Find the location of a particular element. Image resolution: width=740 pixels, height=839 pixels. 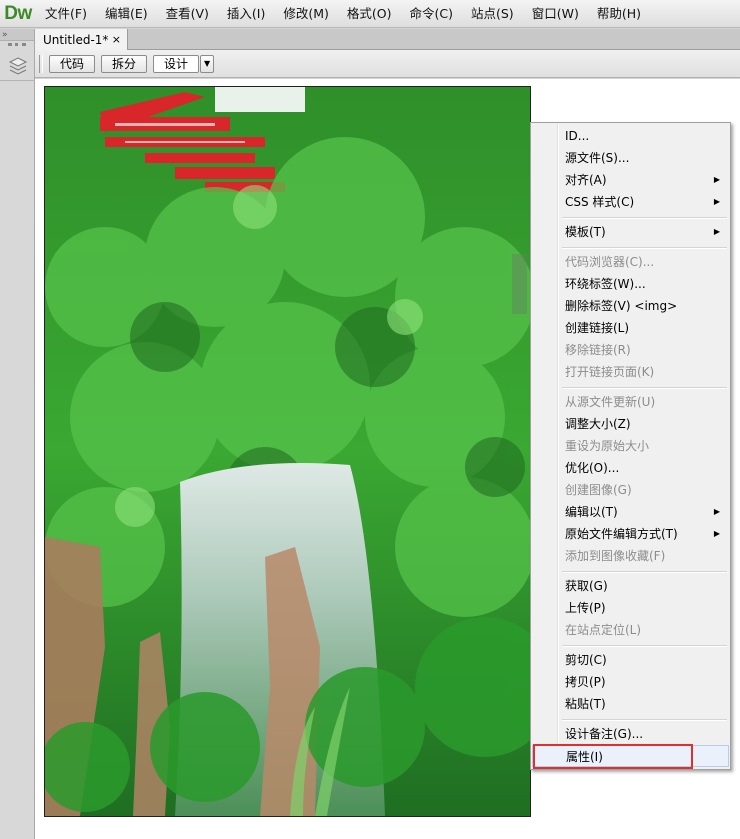

ctx-copy: 拷贝(P) is located at coordinates (630, 682).